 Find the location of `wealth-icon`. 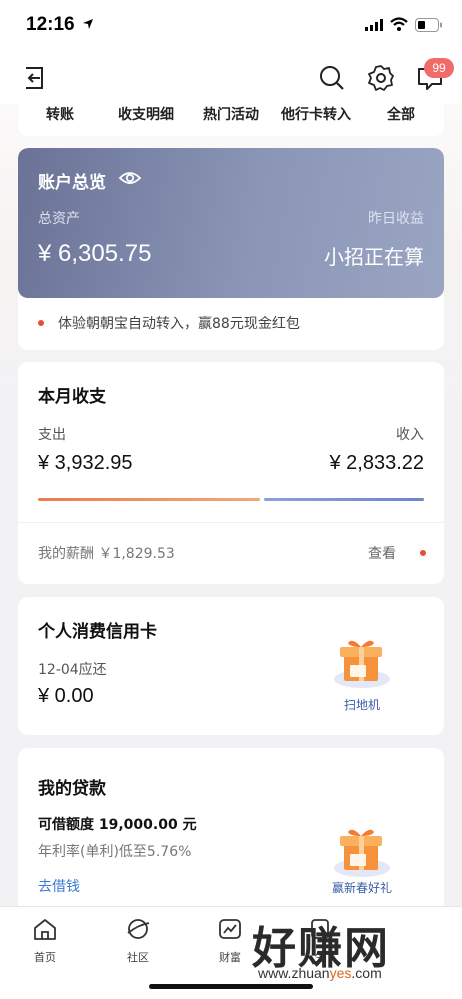

wealth-icon is located at coordinates (230, 929).